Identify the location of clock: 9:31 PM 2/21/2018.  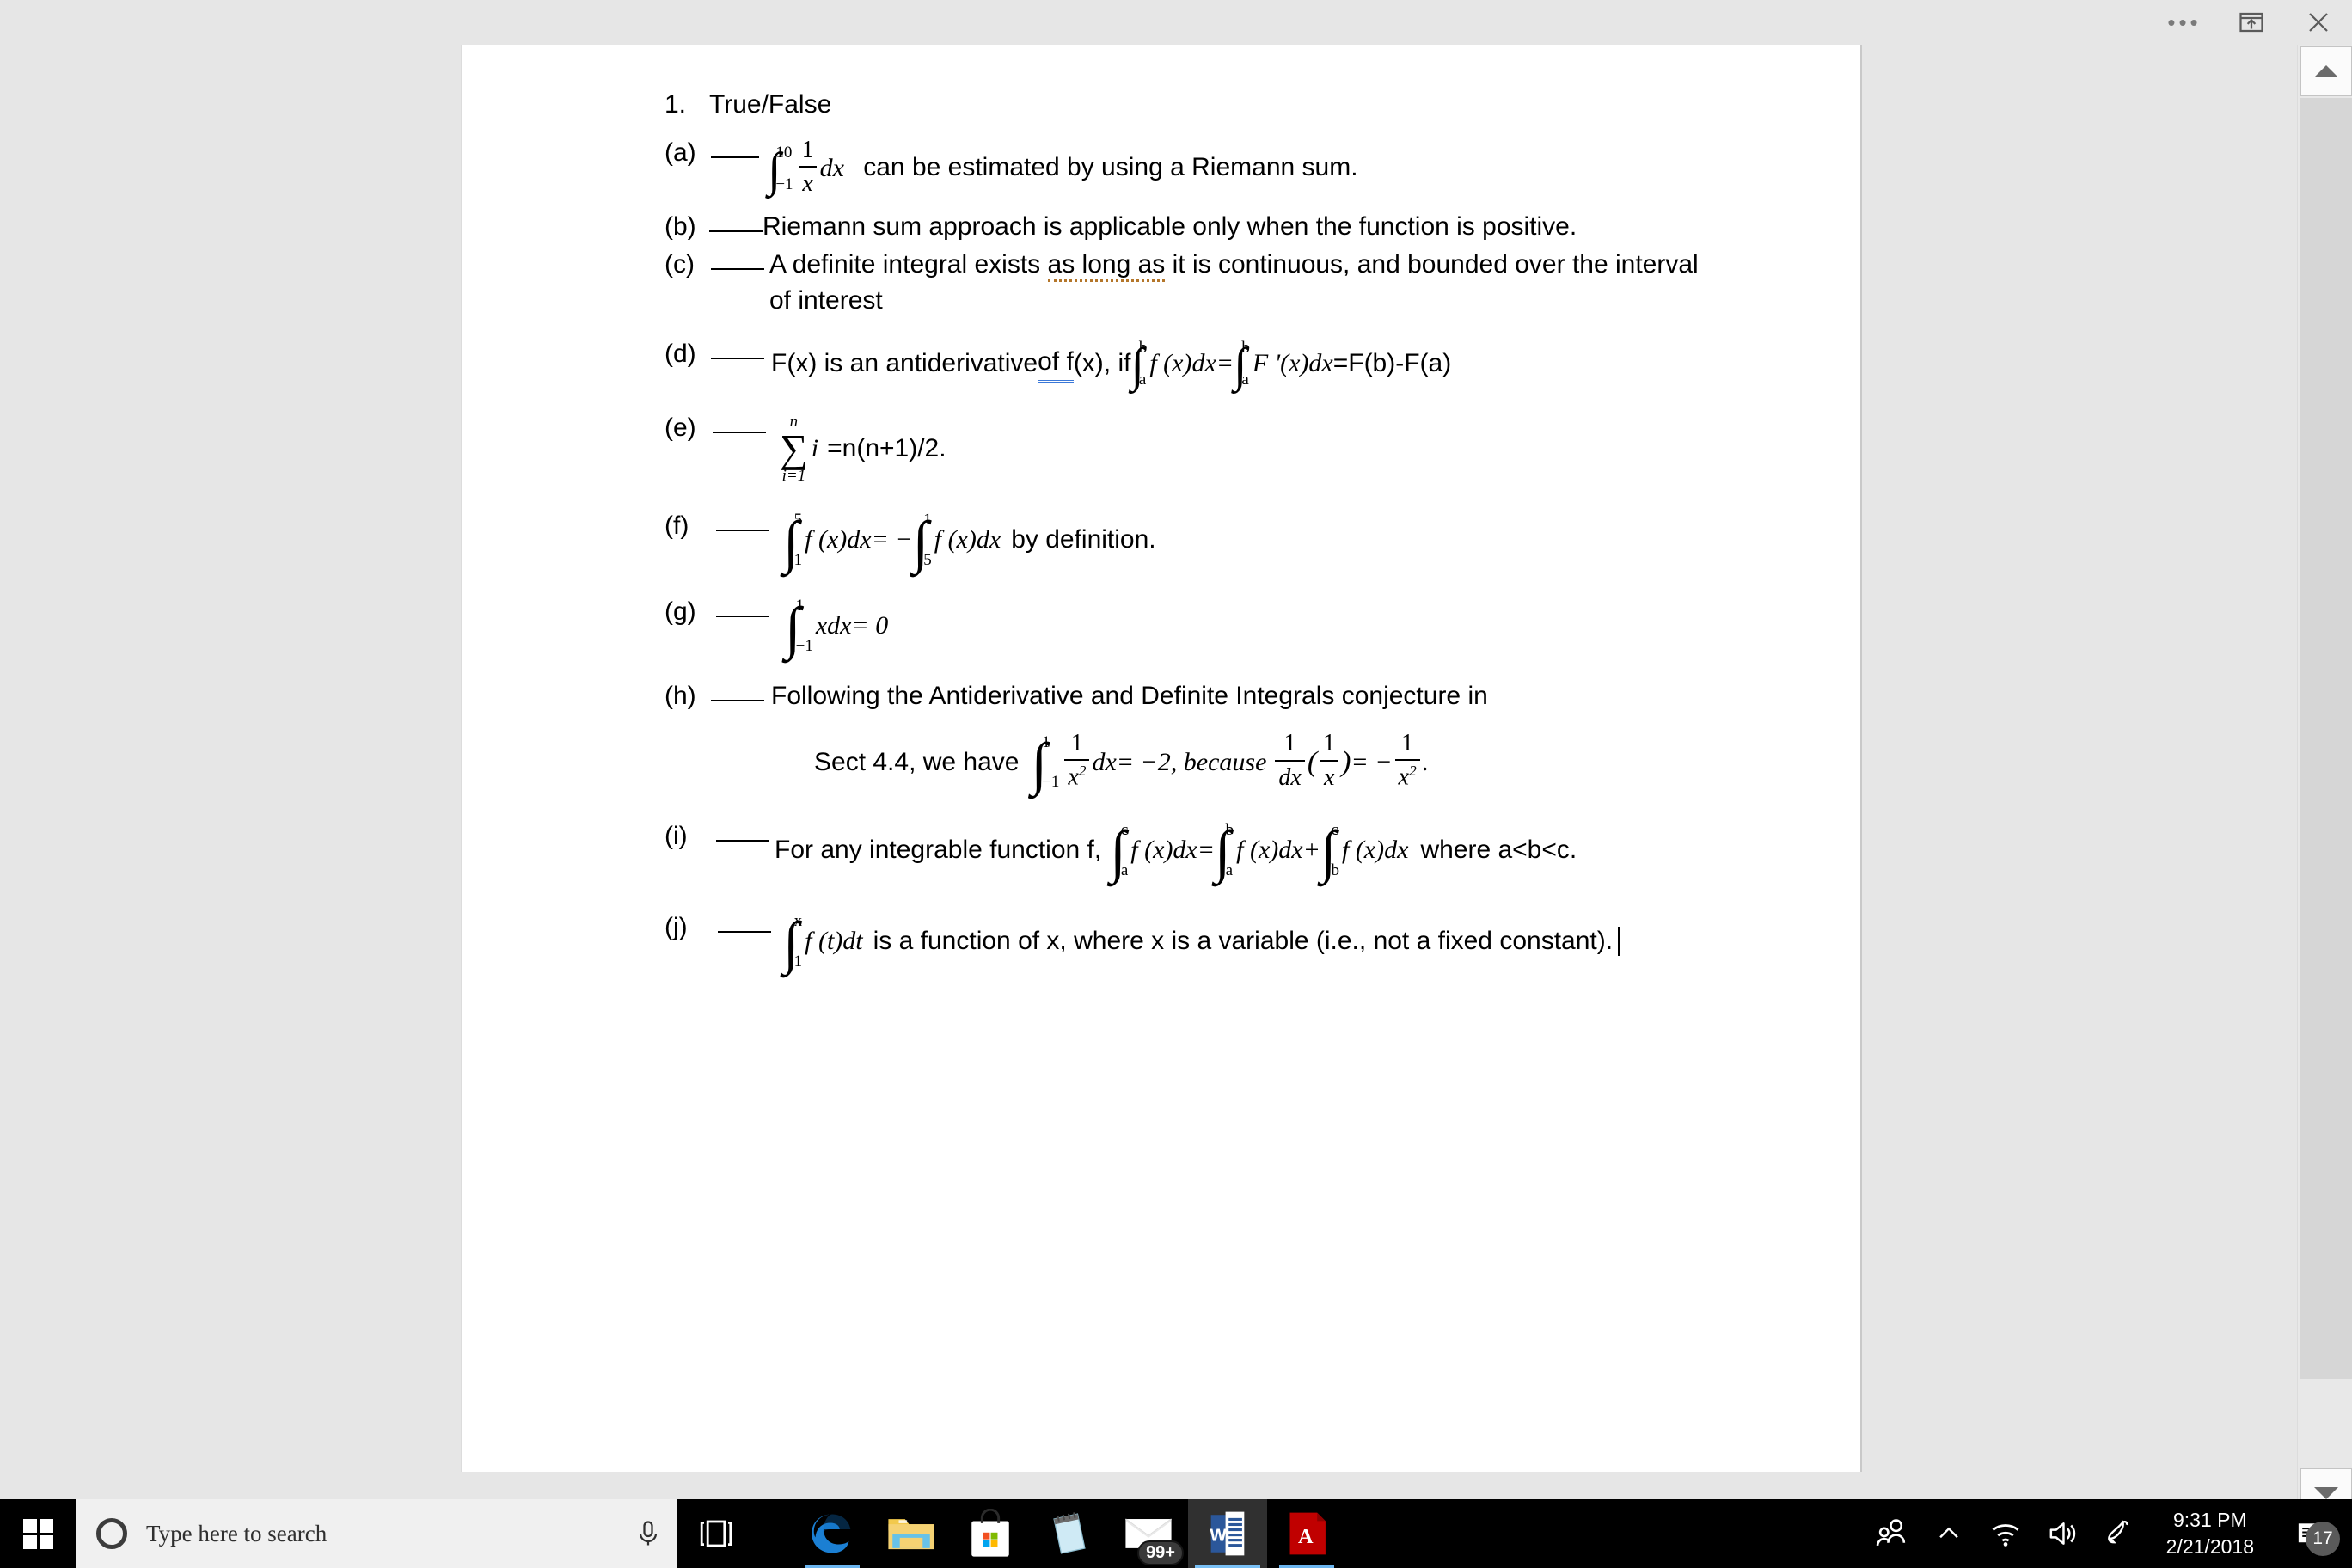
(2210, 1533).